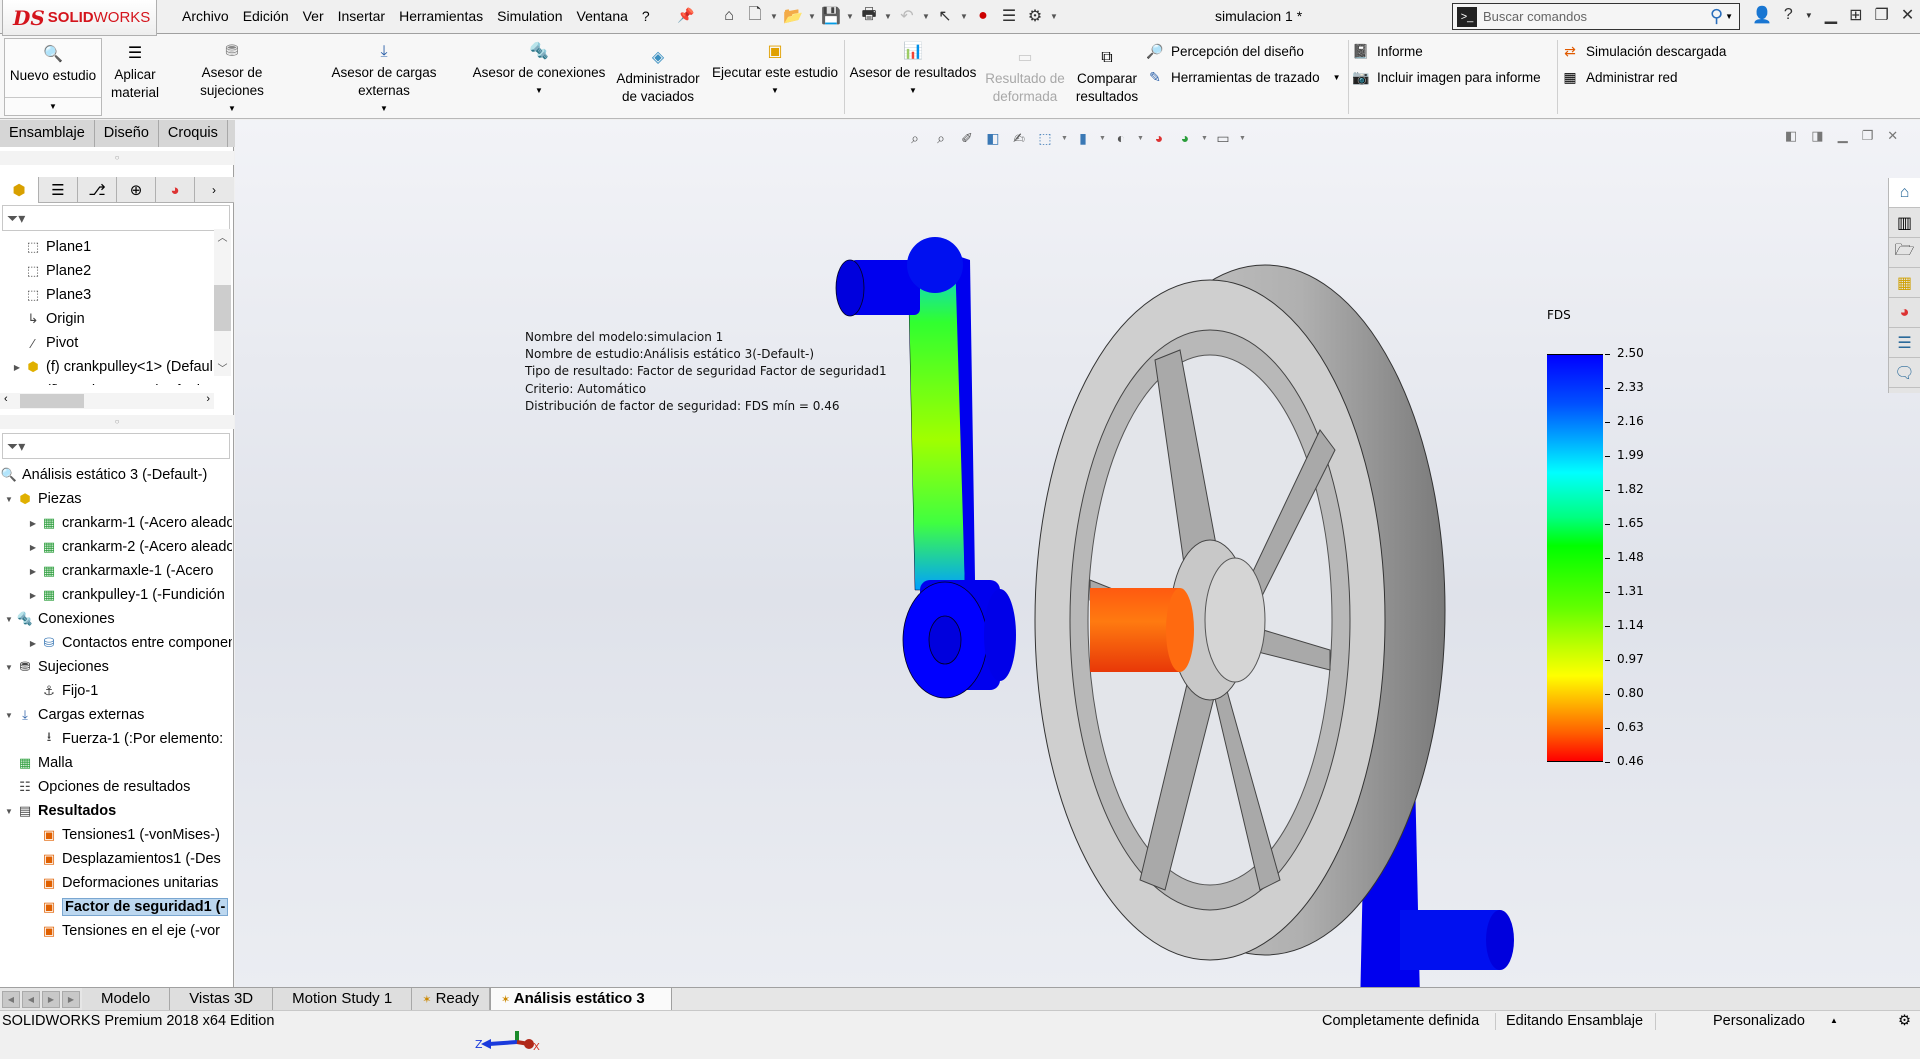 Image resolution: width=1920 pixels, height=1059 pixels. I want to click on study-tree-item: ▶ ▦ crankpulley-1 (-Fundición, so click(116, 595).